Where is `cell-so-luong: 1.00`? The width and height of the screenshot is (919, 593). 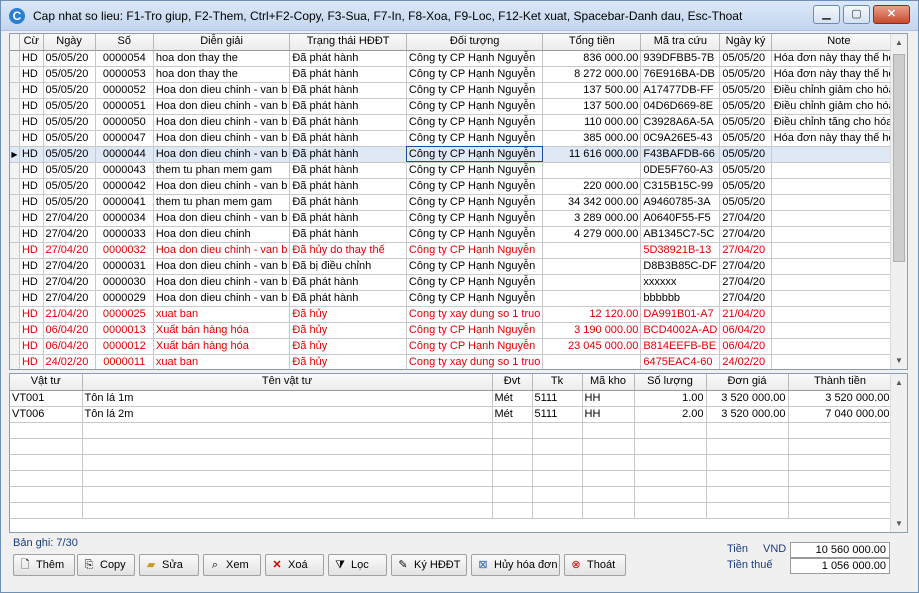 cell-so-luong: 1.00 is located at coordinates (670, 398).